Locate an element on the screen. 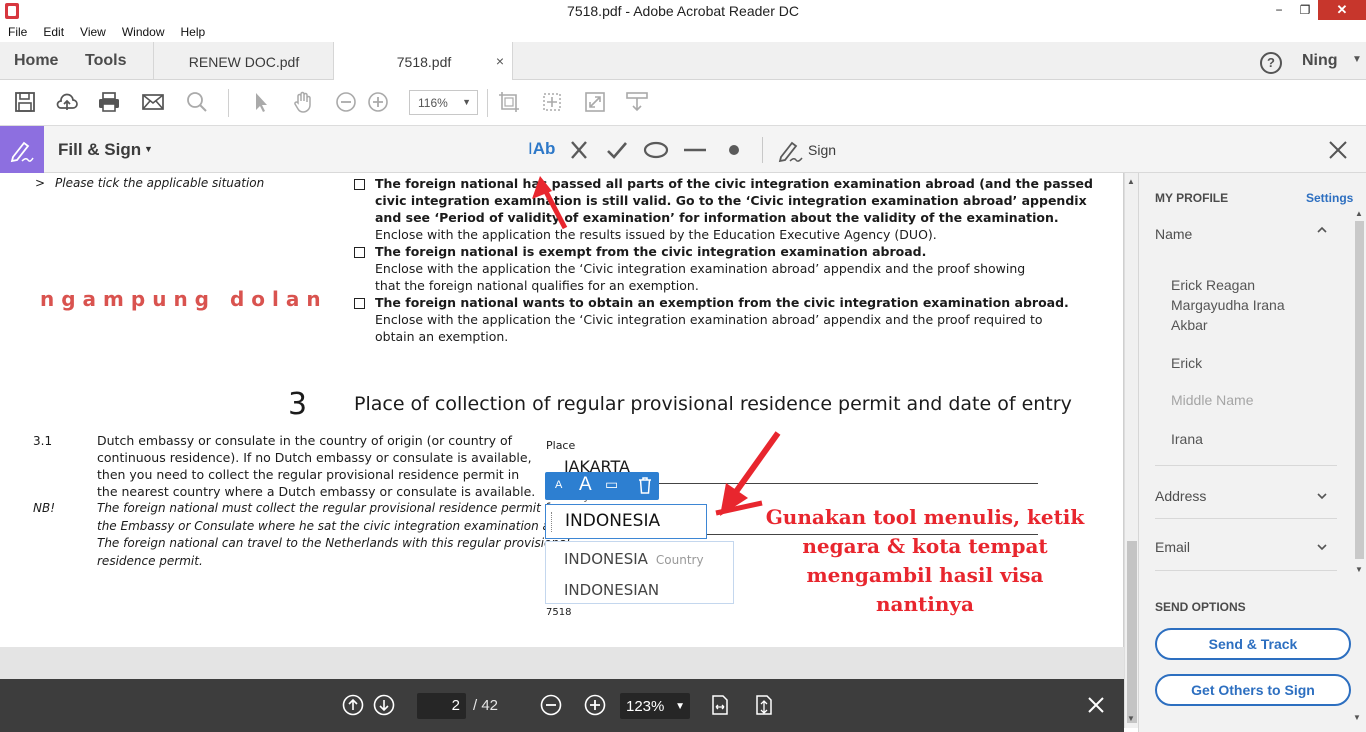 The image size is (1366, 732). decrease-font-icon: A is located at coordinates (558, 485).